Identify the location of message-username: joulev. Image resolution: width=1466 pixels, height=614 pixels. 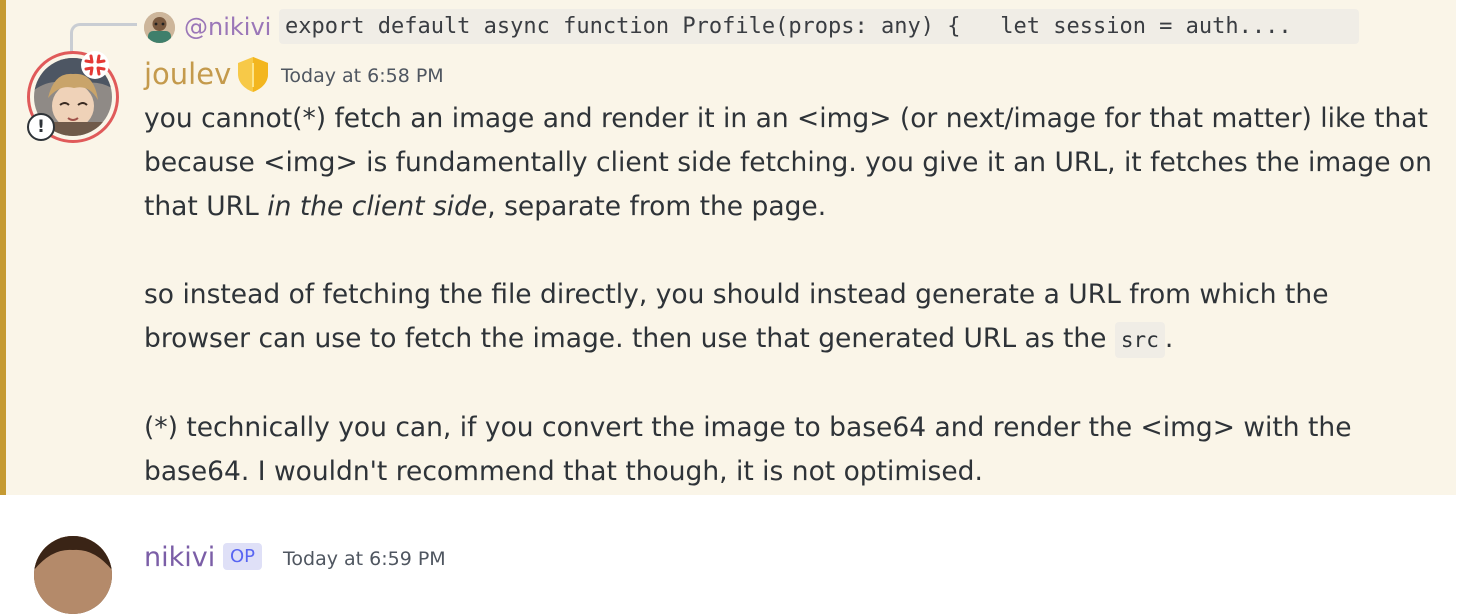
(187, 74).